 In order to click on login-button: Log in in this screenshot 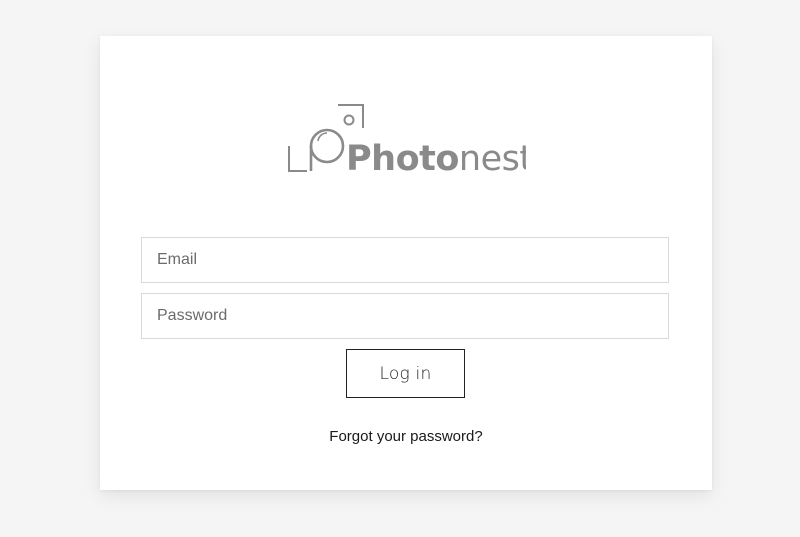, I will do `click(405, 373)`.